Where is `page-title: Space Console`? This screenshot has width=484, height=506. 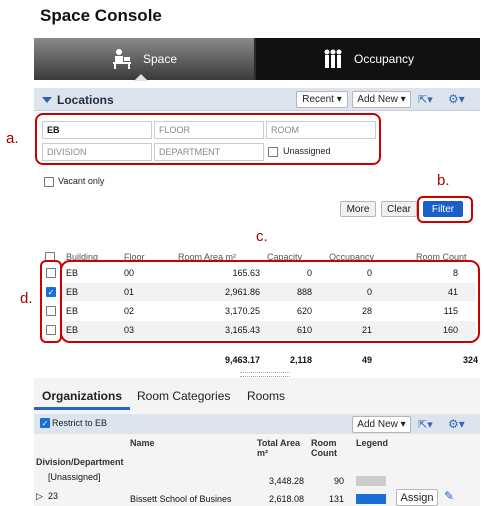 page-title: Space Console is located at coordinates (101, 15).